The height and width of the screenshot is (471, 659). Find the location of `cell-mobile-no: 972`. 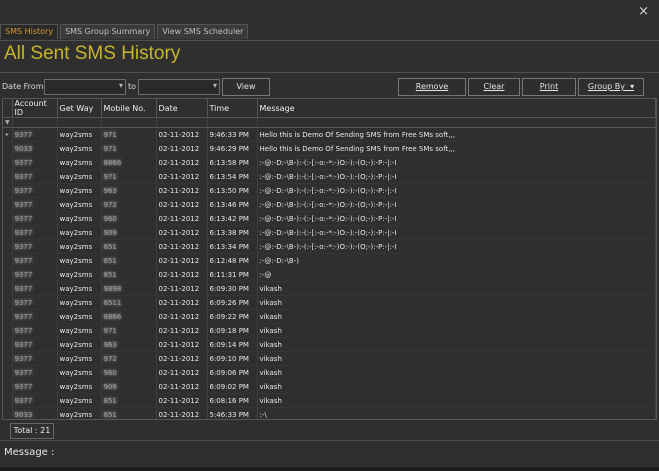

cell-mobile-no: 972 is located at coordinates (129, 204).